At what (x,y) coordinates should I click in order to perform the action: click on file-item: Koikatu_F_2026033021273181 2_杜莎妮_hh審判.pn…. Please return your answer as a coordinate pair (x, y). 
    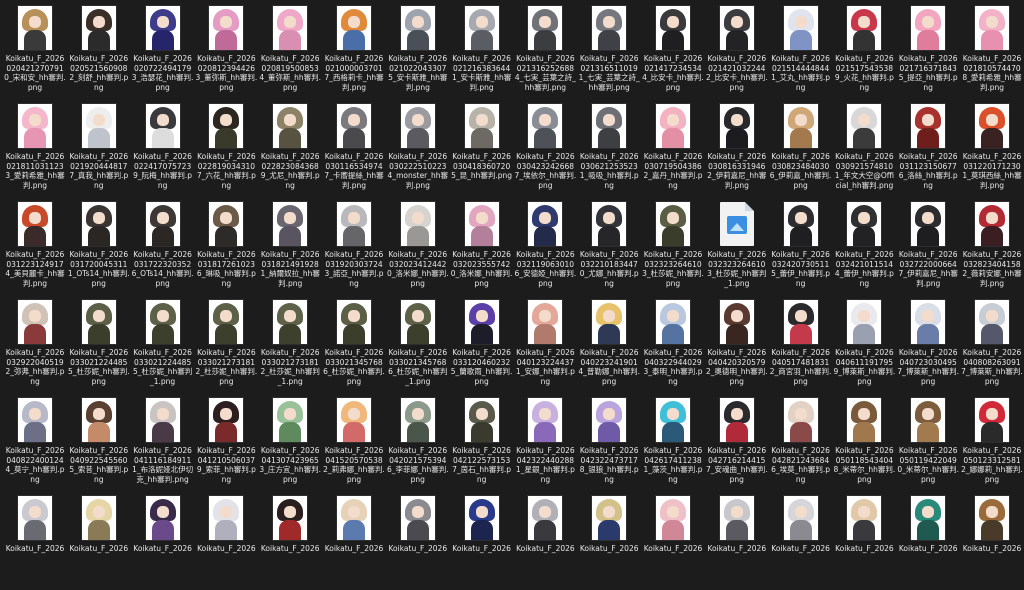
    Looking at the image, I should click on (226, 344).